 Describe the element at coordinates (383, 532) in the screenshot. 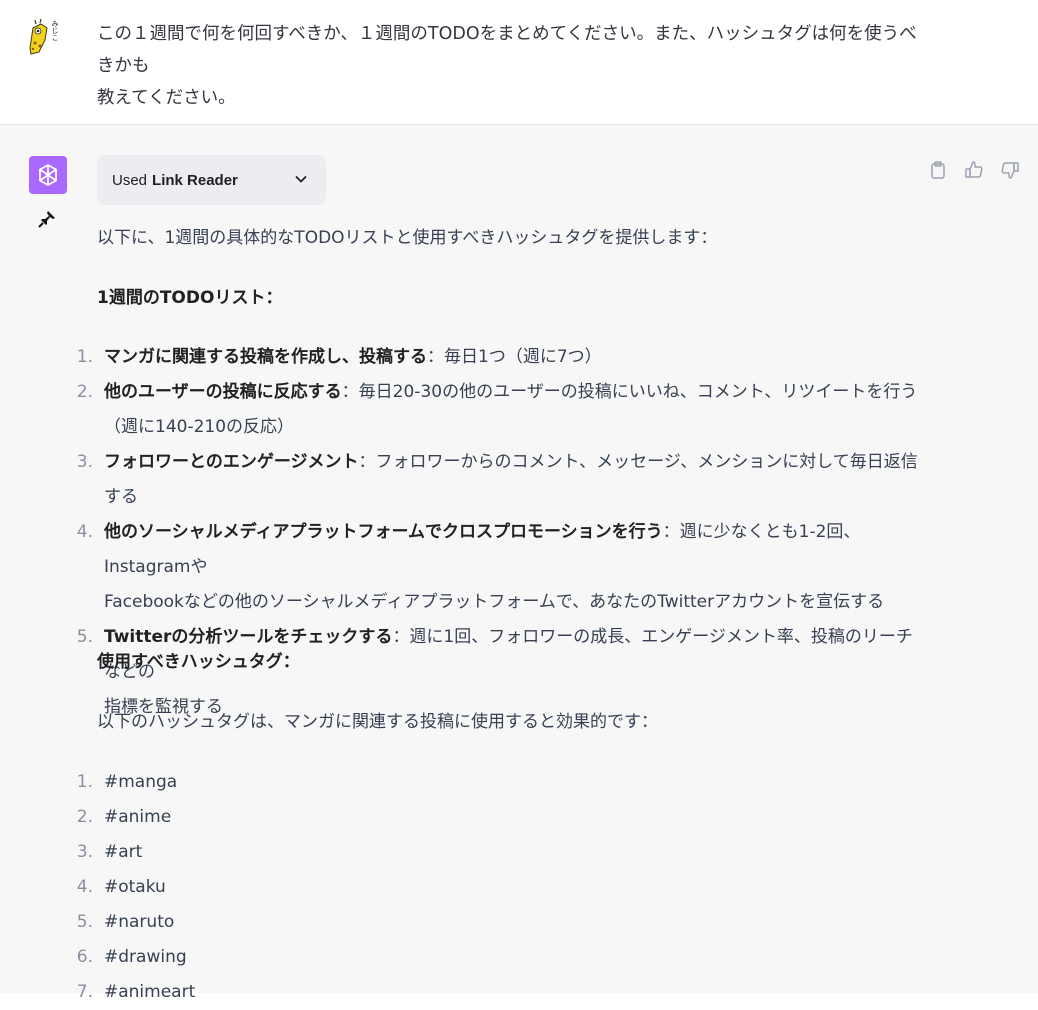

I see `todo-title: 他のソーシャルメディアプラットフォームでクロスプロモーションを行う` at that location.